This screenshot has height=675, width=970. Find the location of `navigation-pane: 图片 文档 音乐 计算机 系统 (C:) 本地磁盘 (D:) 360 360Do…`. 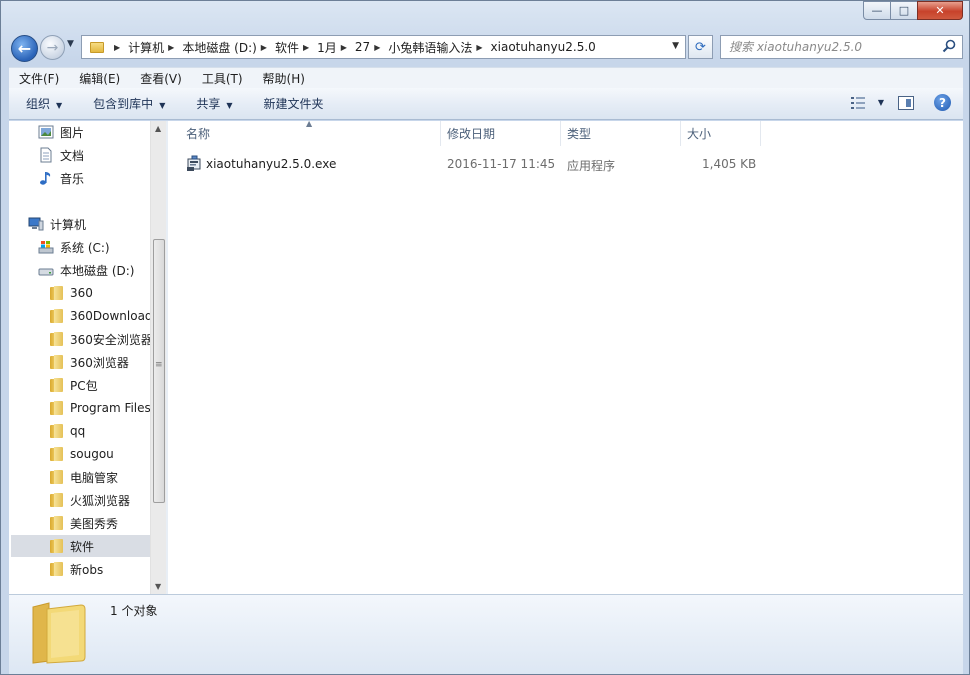

navigation-pane: 图片 文档 音乐 计算机 系统 (C:) 本地磁盘 (D:) 360 360Do… is located at coordinates (87, 357).